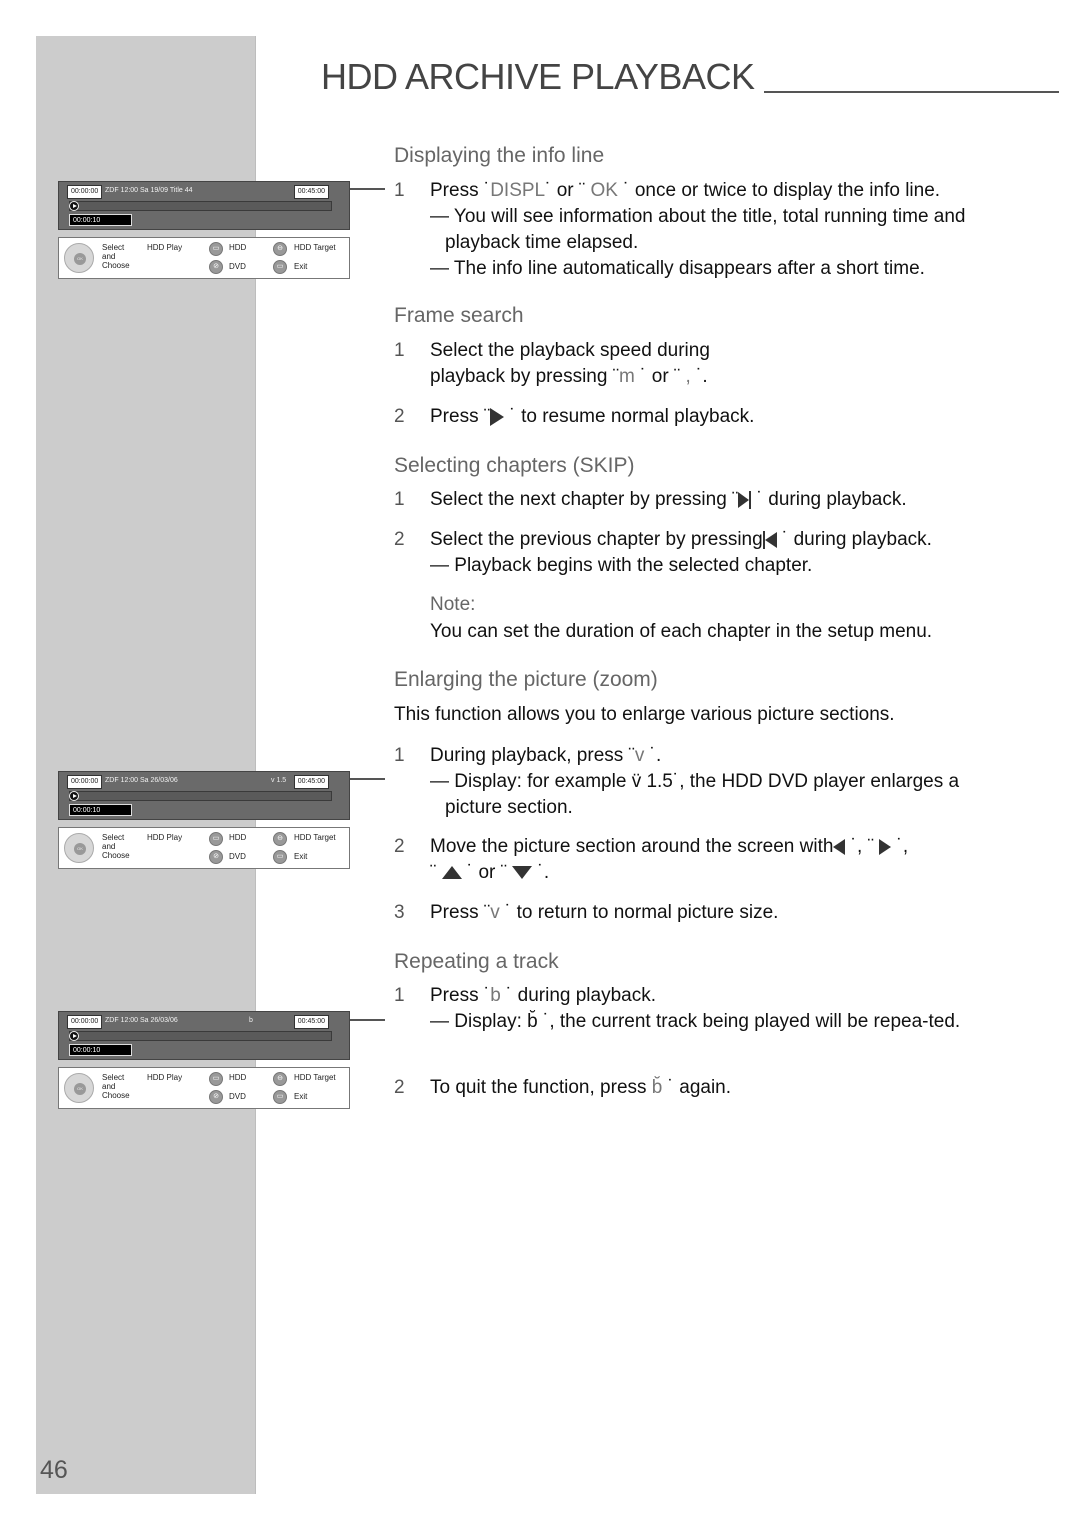  I want to click on osd-time-total: 00:45:00, so click(311, 782).